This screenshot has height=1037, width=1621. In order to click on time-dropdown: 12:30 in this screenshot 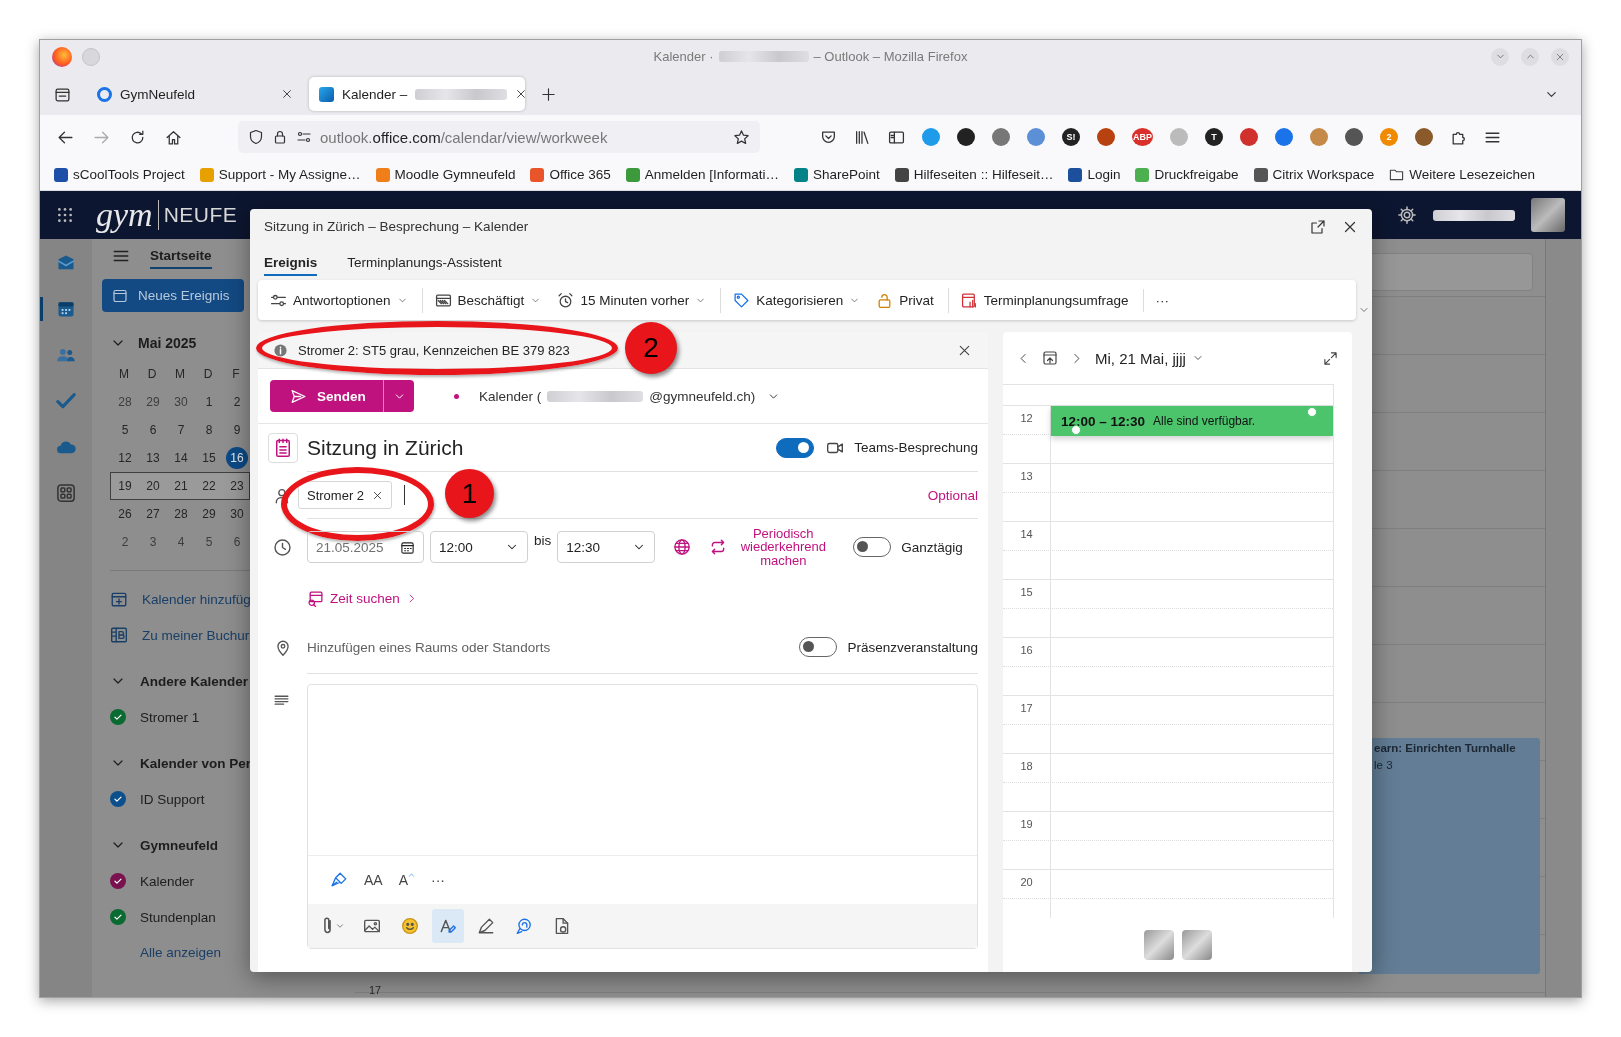, I will do `click(606, 547)`.